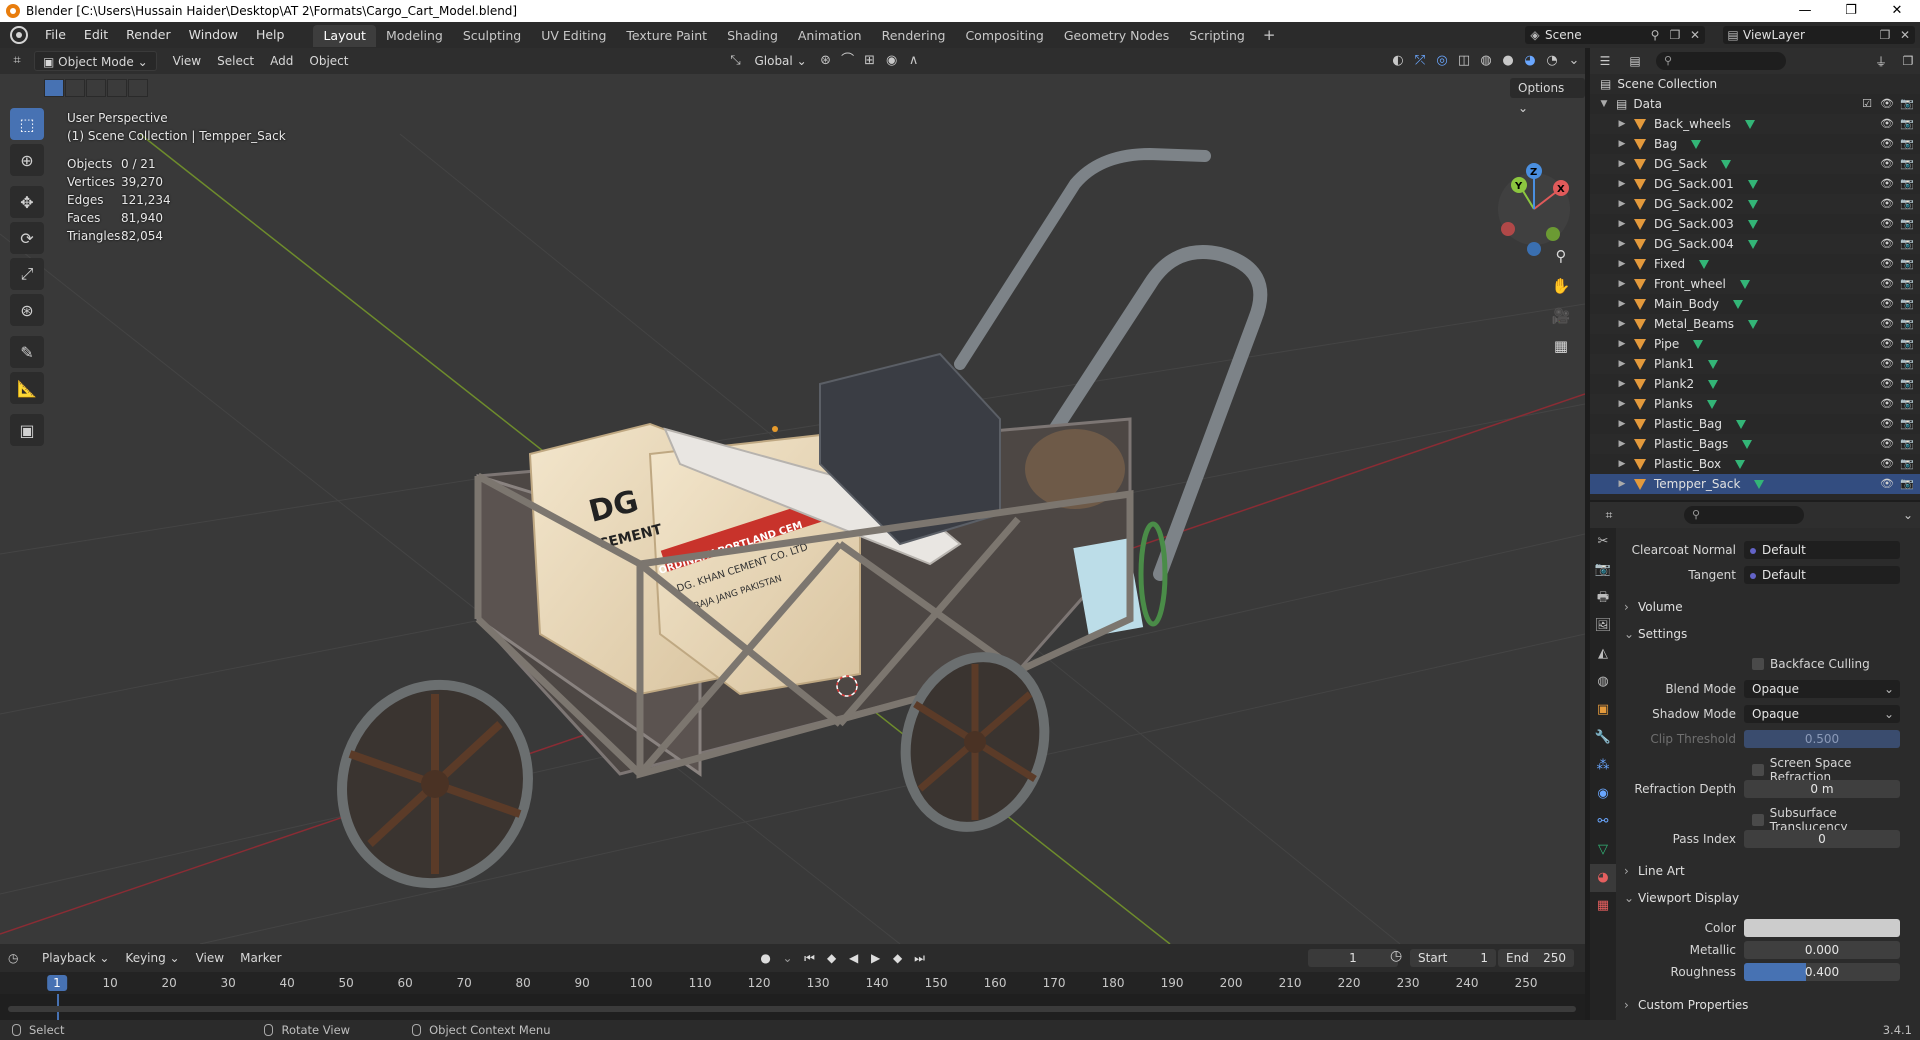  Describe the element at coordinates (1398, 61) in the screenshot. I see `visibility-icon: ◐` at that location.